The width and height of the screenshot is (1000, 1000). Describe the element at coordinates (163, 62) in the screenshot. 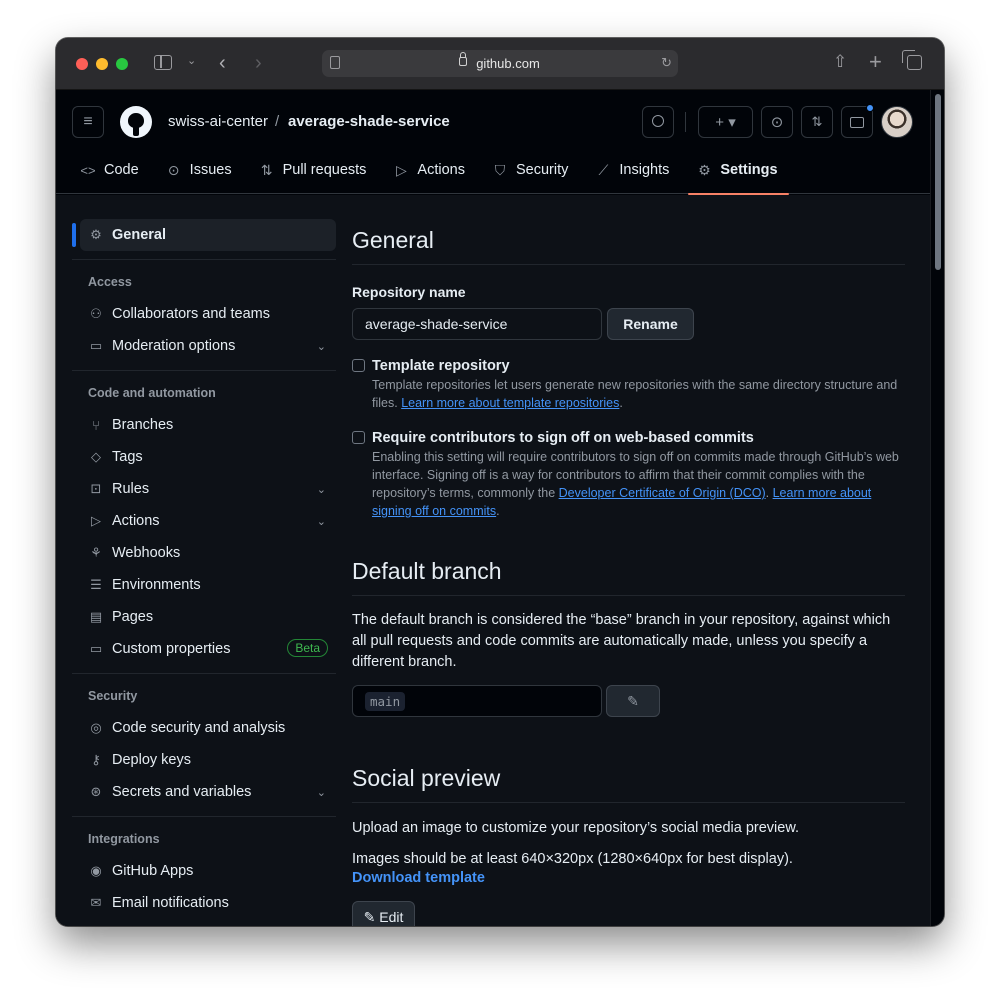

I see `sidebar-toggle-icon` at that location.